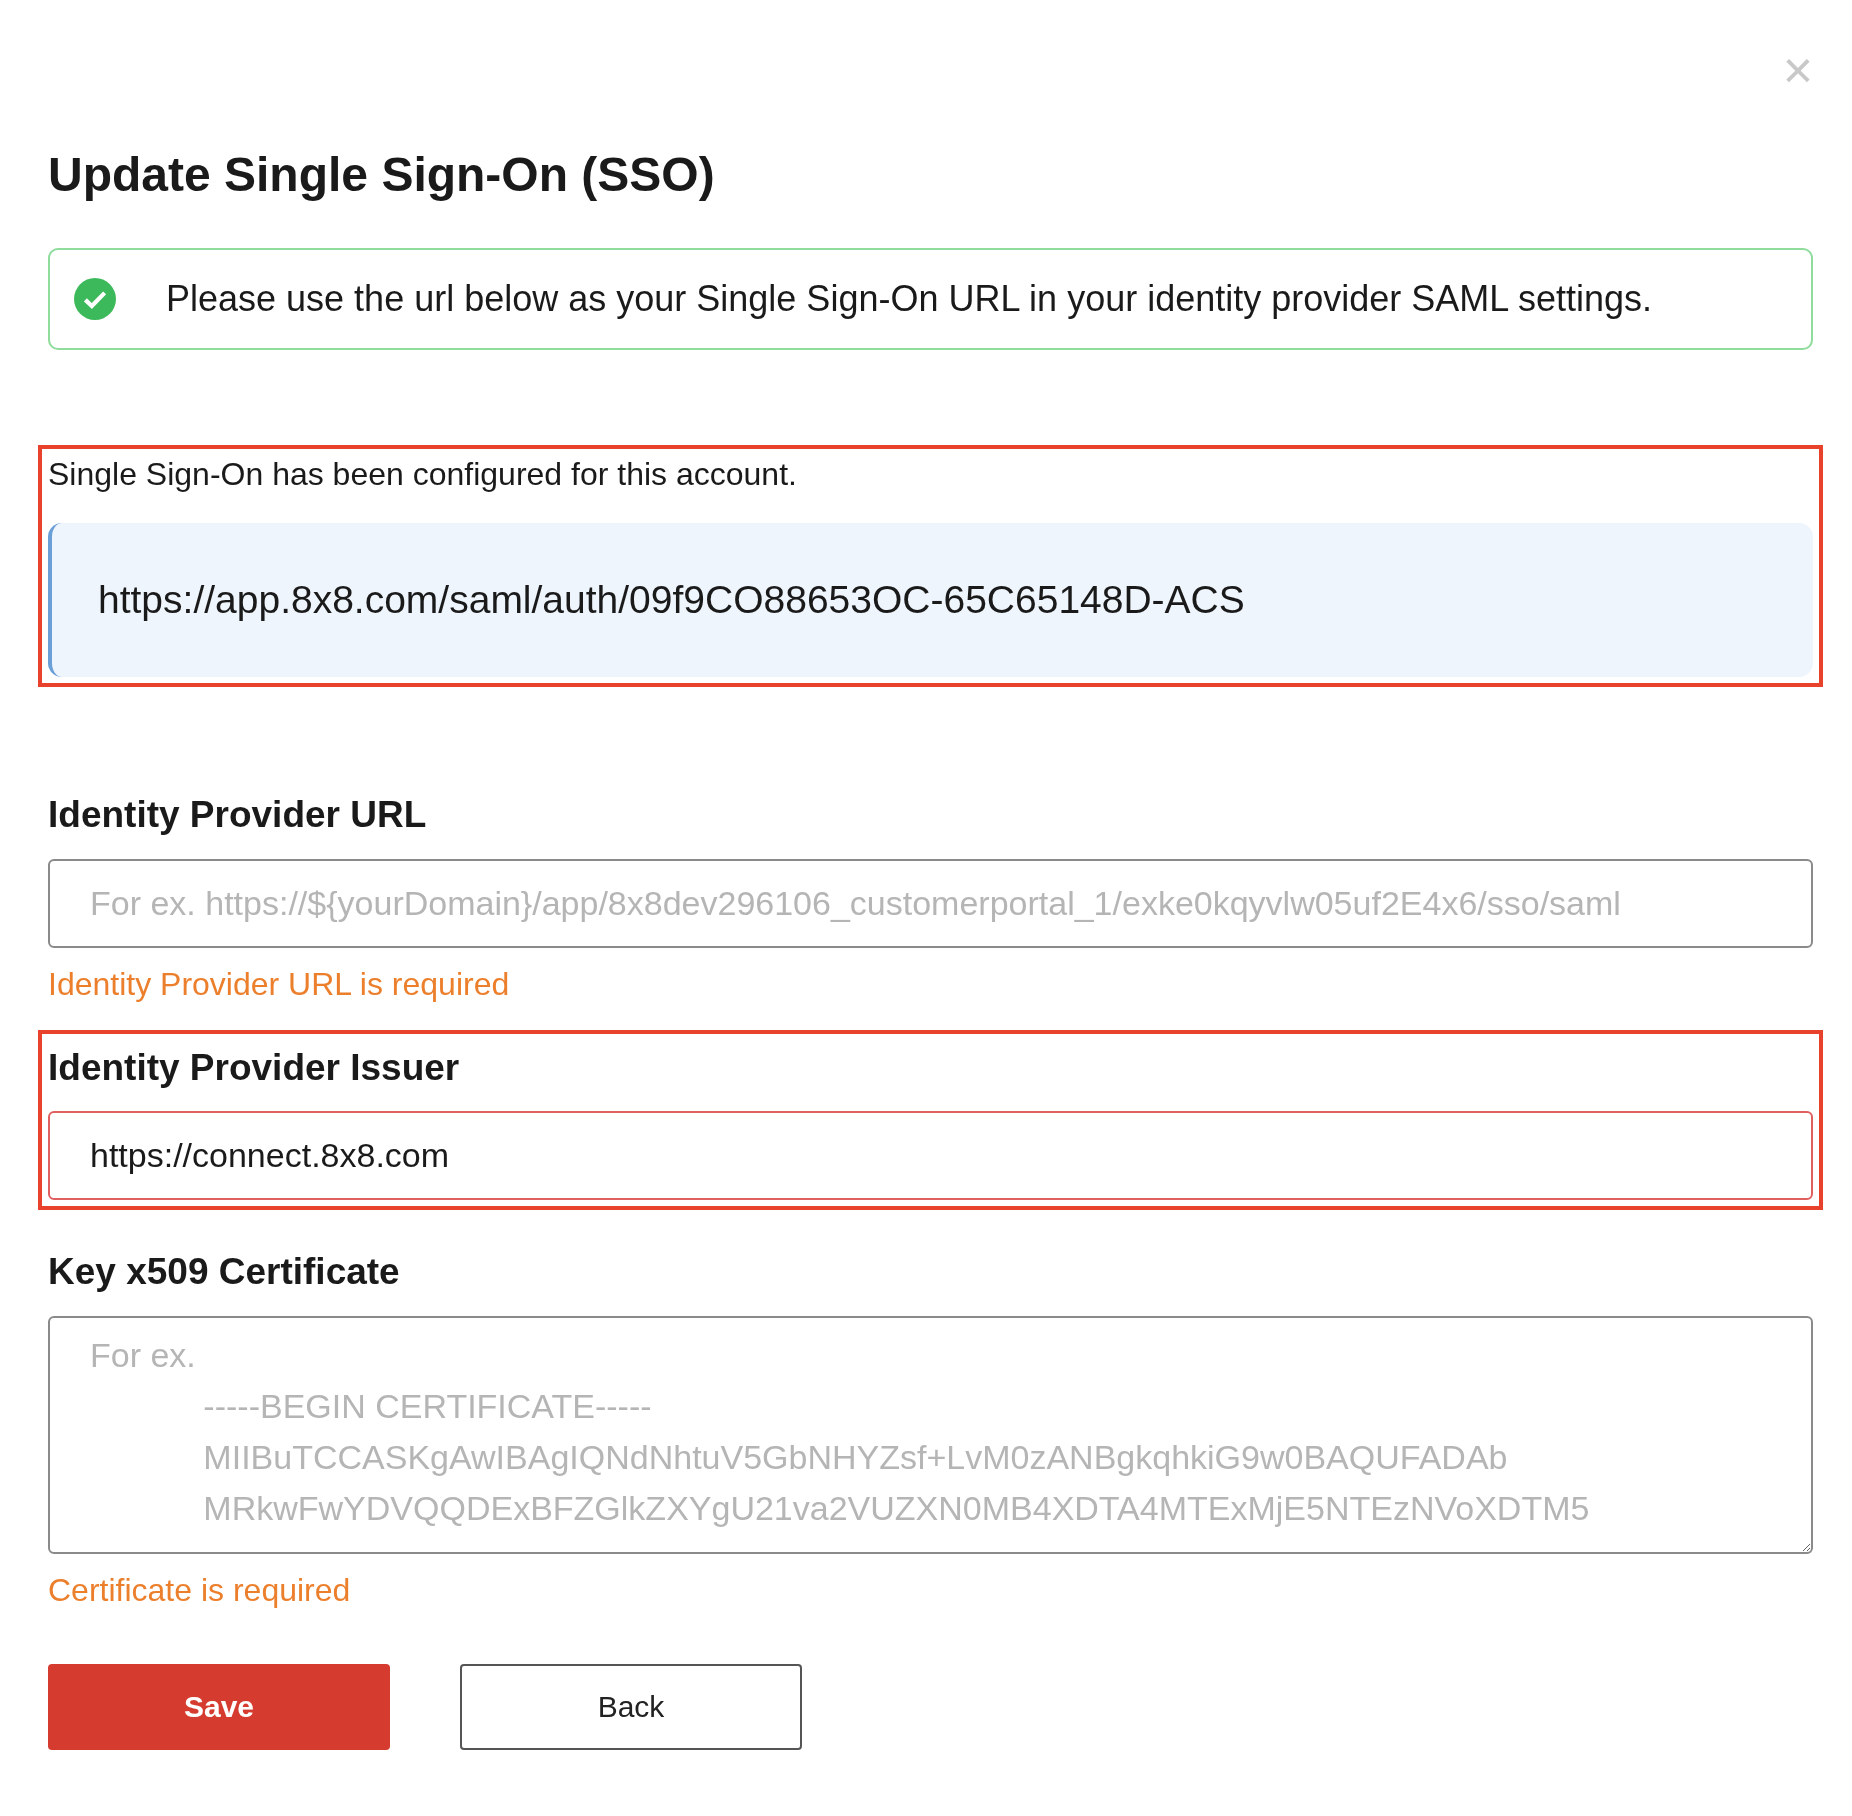 The image size is (1852, 1816). What do you see at coordinates (200, 1590) in the screenshot?
I see `error-message: Certificate is required` at bounding box center [200, 1590].